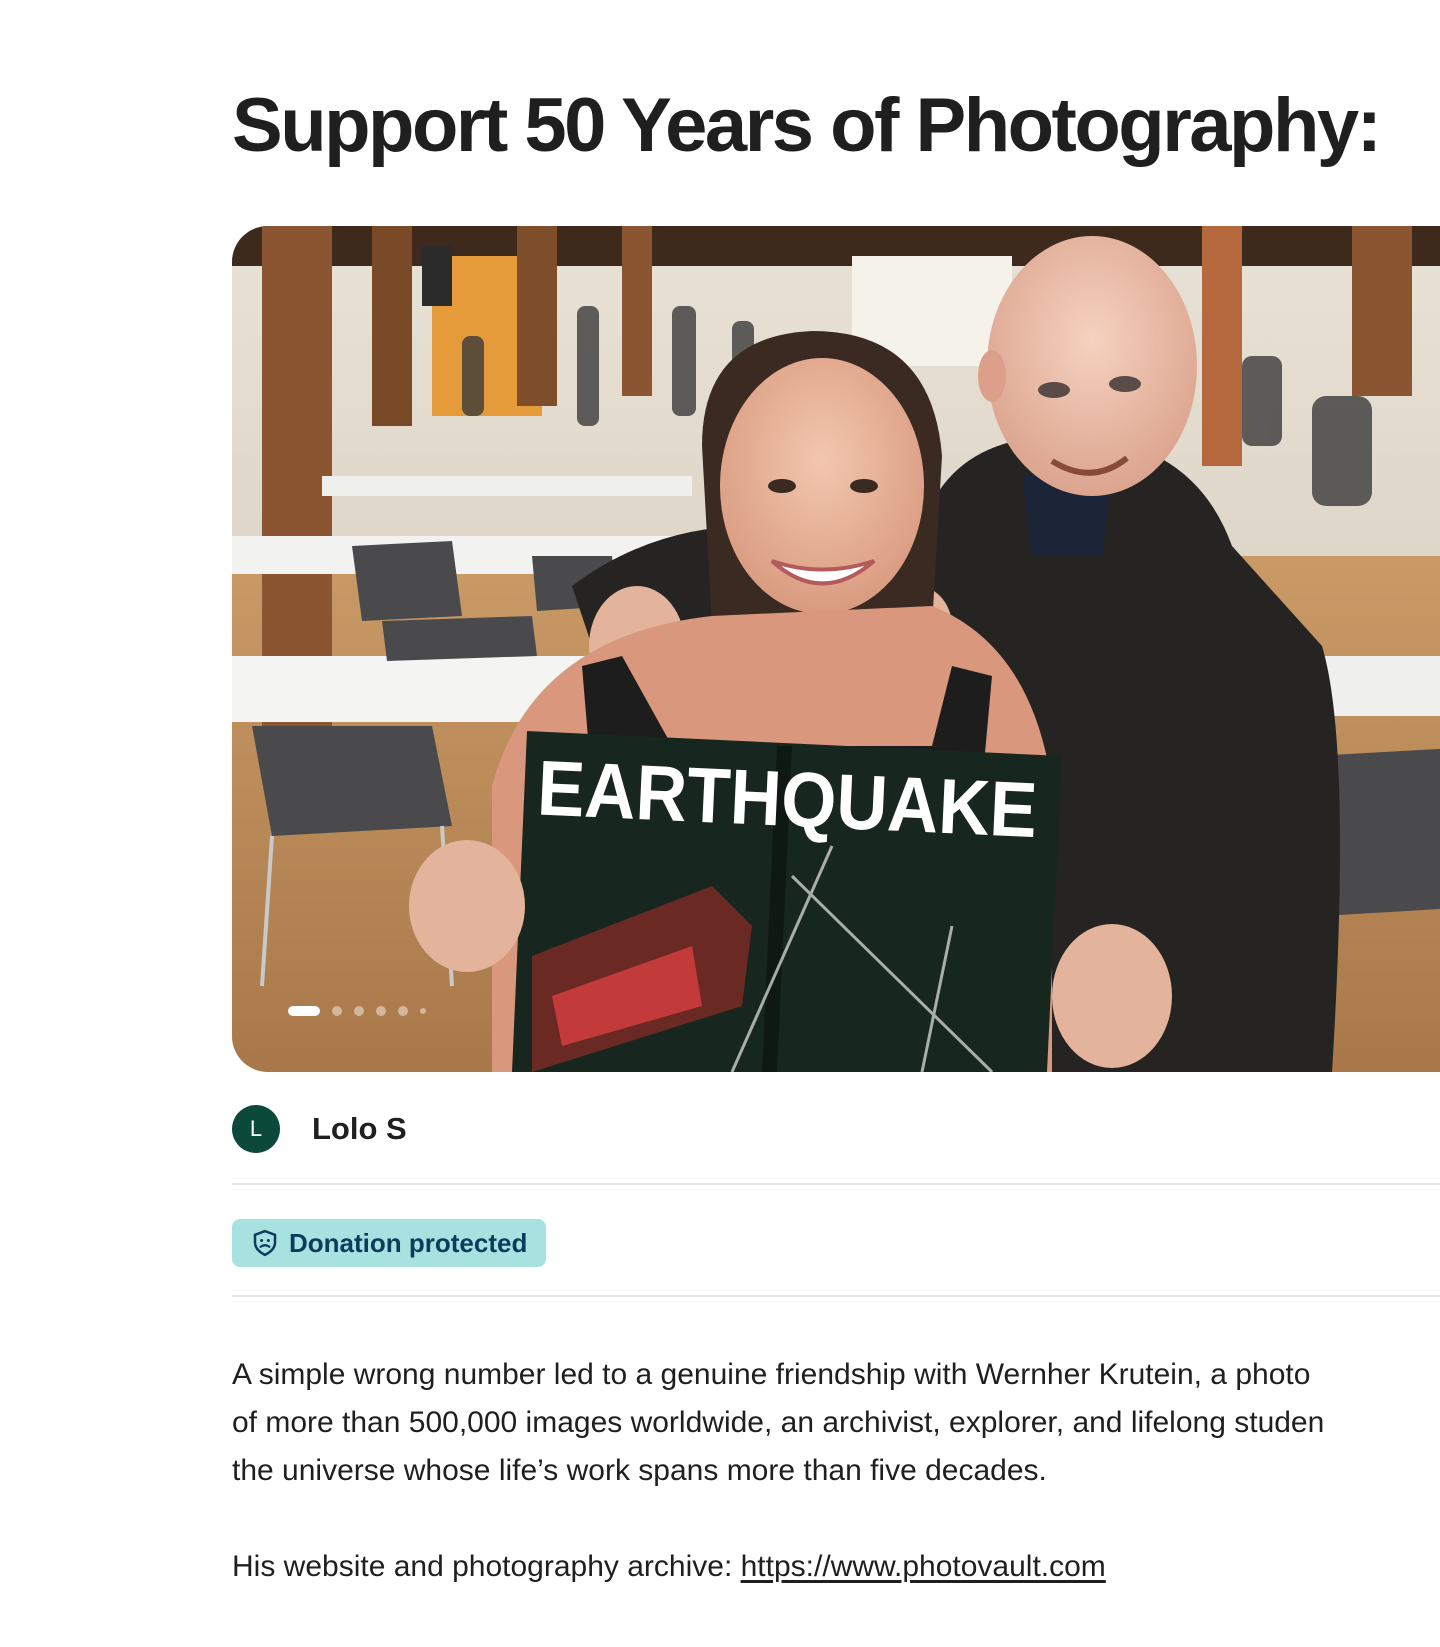  What do you see at coordinates (265, 1243) in the screenshot?
I see `shield-icon` at bounding box center [265, 1243].